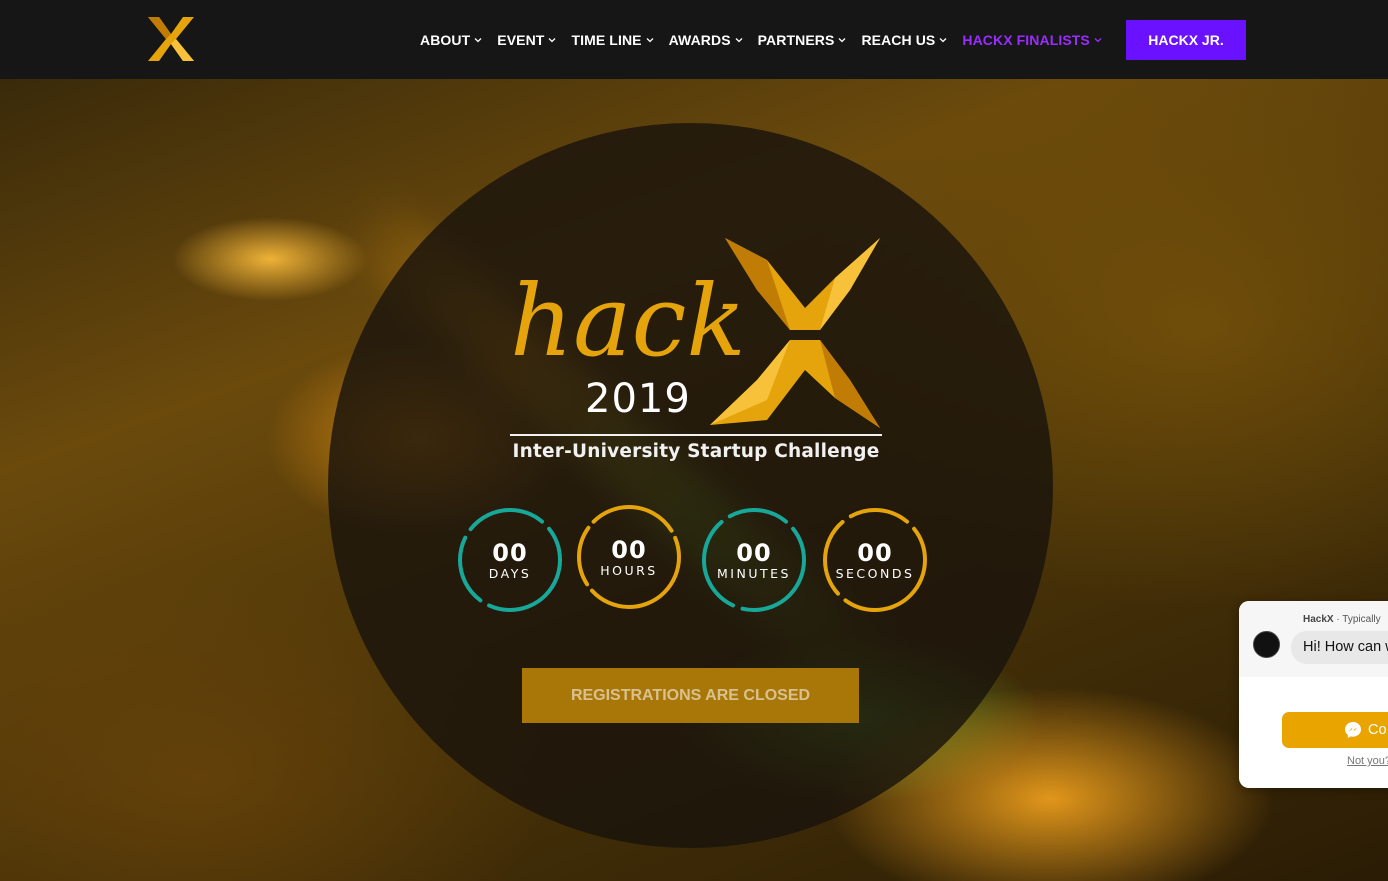  I want to click on event-year: 2019, so click(638, 399).